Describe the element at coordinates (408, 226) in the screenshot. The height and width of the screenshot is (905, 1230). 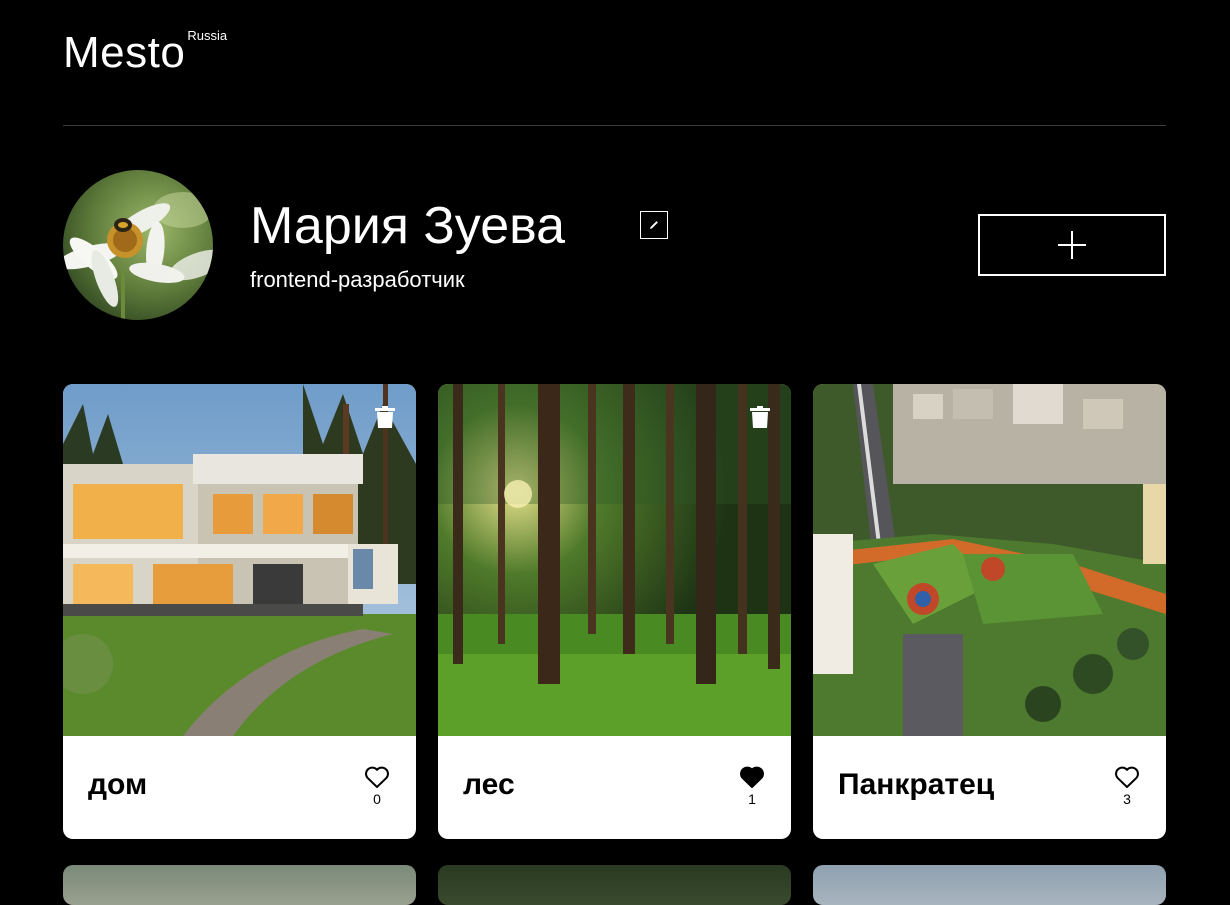
I see `profile-name: Мария Зуева` at that location.